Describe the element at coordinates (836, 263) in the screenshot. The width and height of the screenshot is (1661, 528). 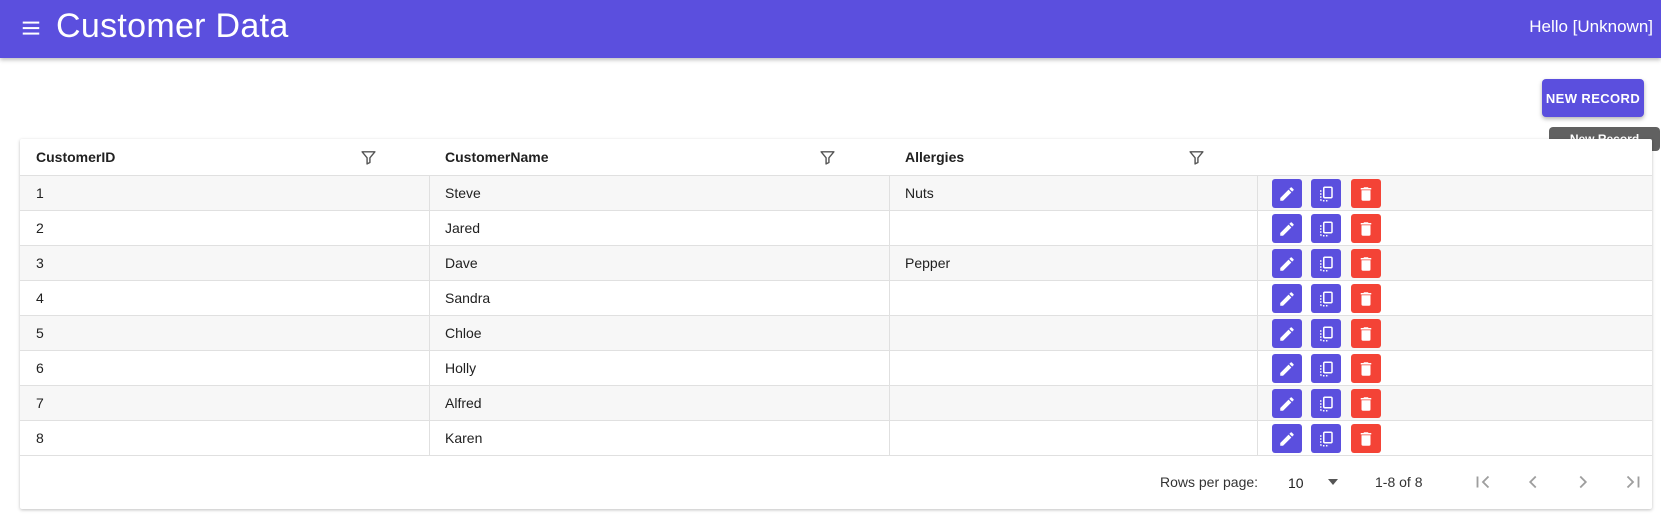
I see `table-row: 3 Dave Pepper` at that location.